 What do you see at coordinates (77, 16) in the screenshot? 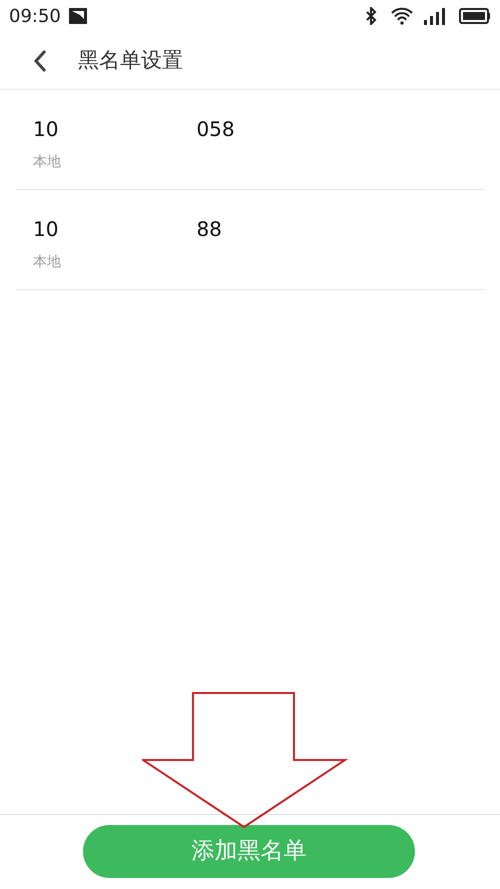
I see `image-notification-icon` at bounding box center [77, 16].